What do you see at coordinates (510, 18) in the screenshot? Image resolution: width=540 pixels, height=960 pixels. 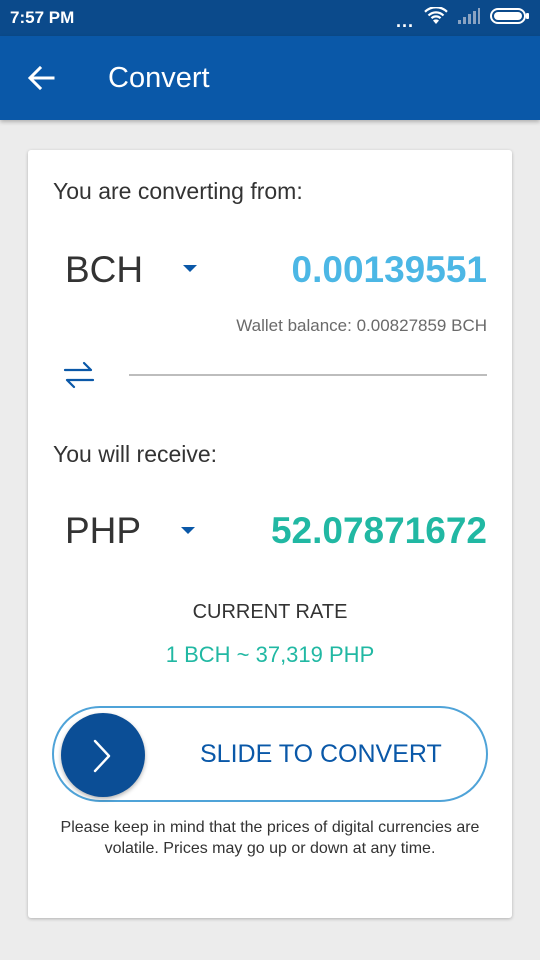 I see `battery-icon` at bounding box center [510, 18].